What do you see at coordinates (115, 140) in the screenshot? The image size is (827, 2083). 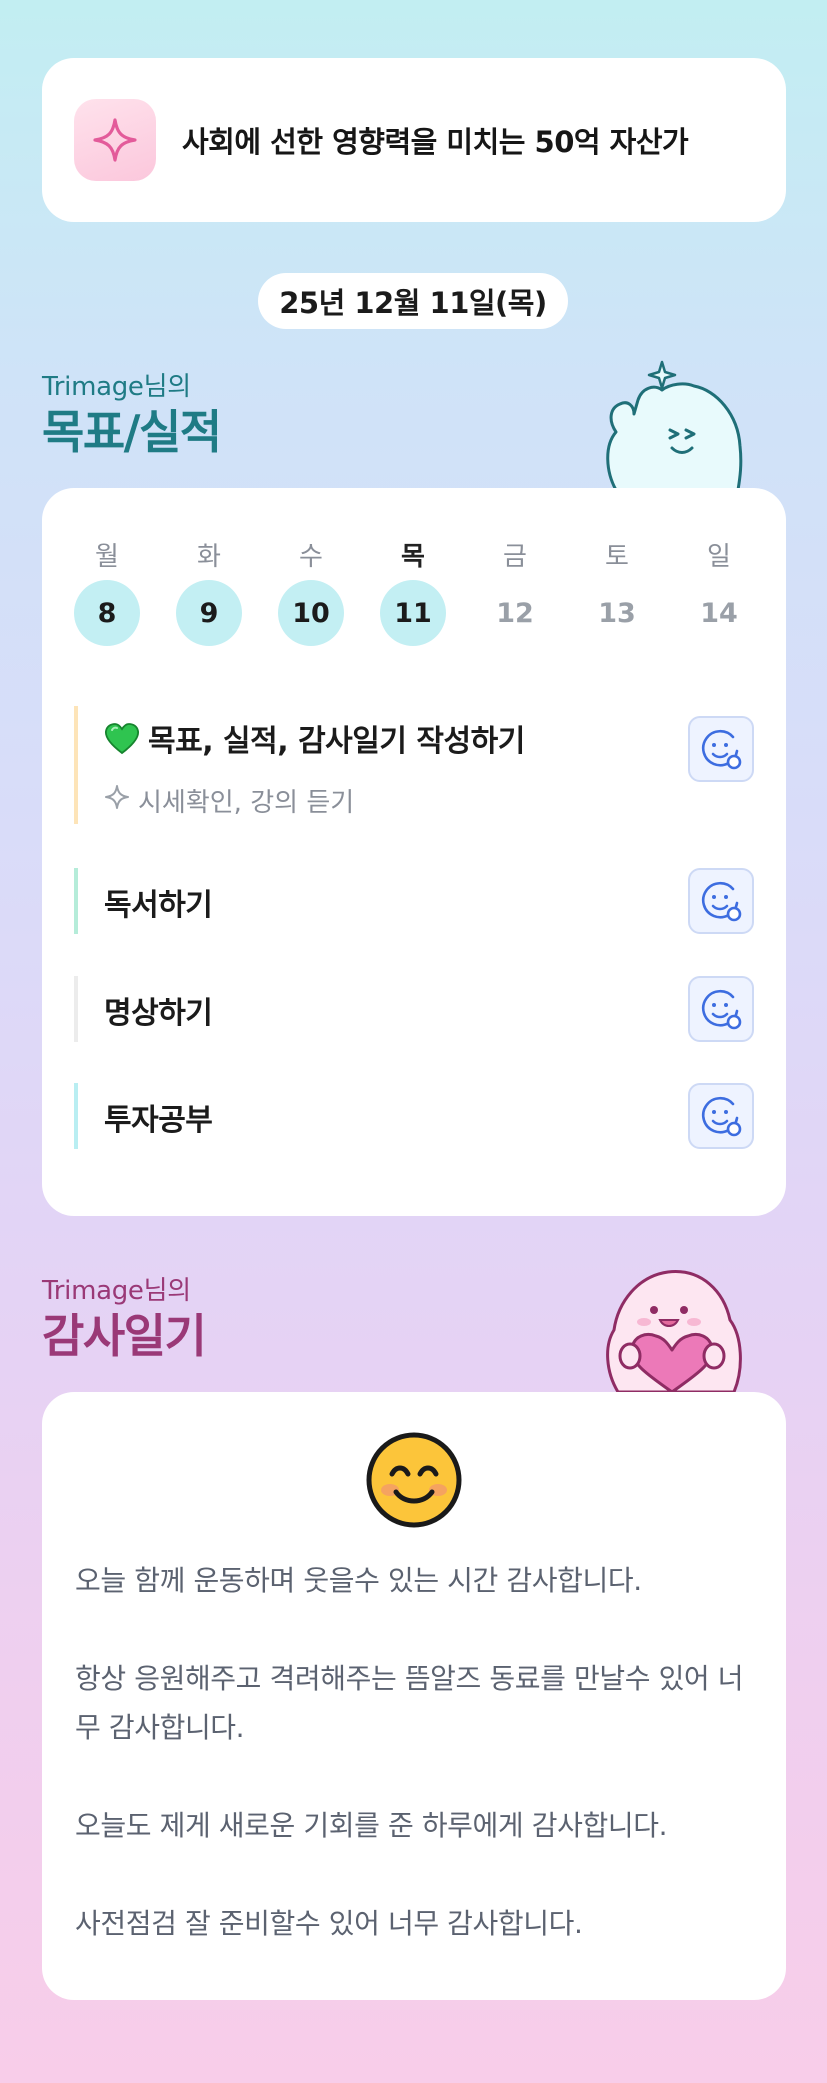 I see `sparkle-icon` at bounding box center [115, 140].